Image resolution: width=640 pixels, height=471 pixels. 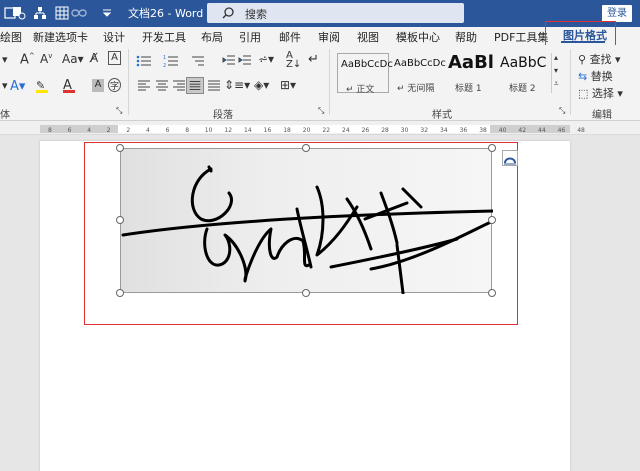 What do you see at coordinates (168, 130) in the screenshot?
I see `ruler-tick-label: 6` at bounding box center [168, 130].